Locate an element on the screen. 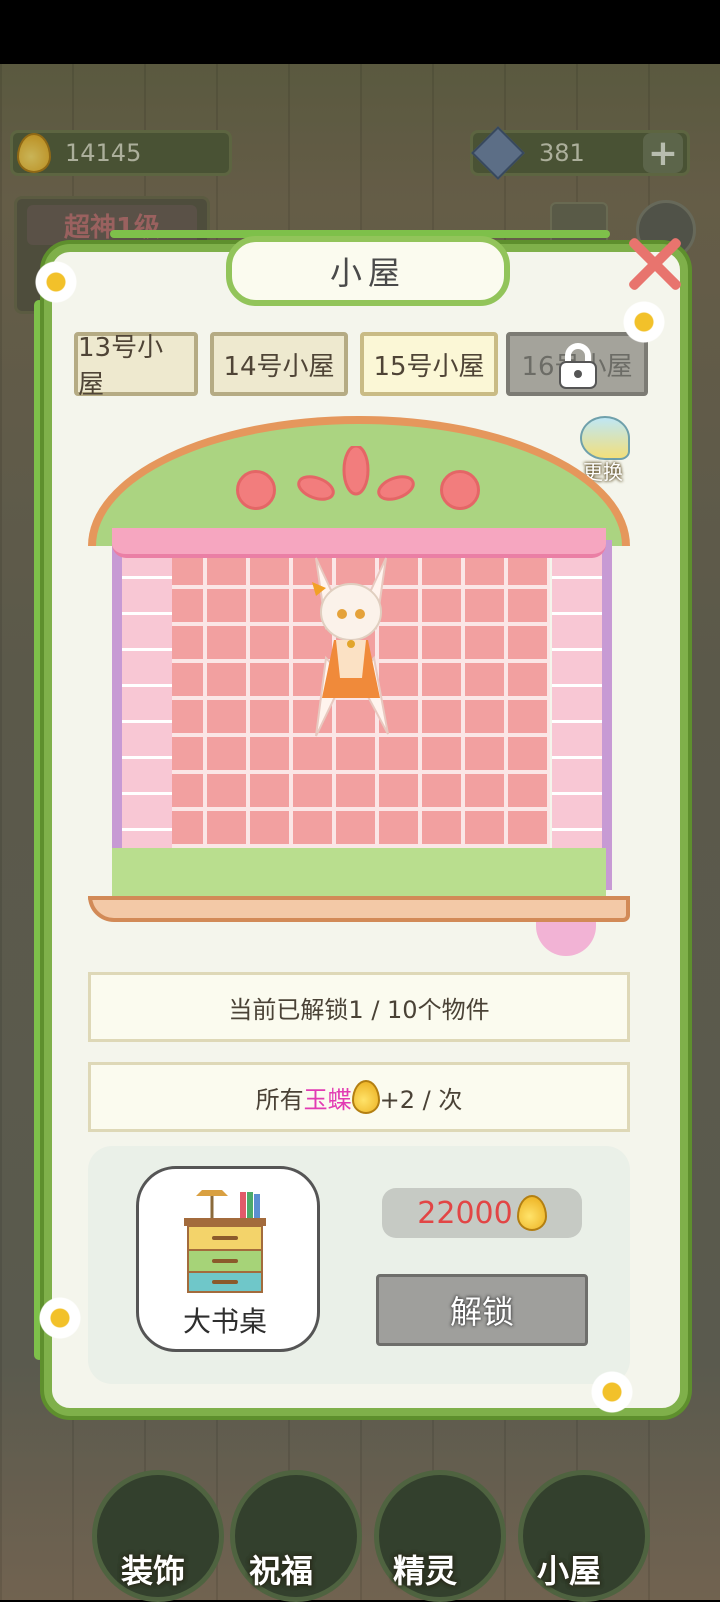  bonus-highlight: 玉蝶 is located at coordinates (327, 1099).